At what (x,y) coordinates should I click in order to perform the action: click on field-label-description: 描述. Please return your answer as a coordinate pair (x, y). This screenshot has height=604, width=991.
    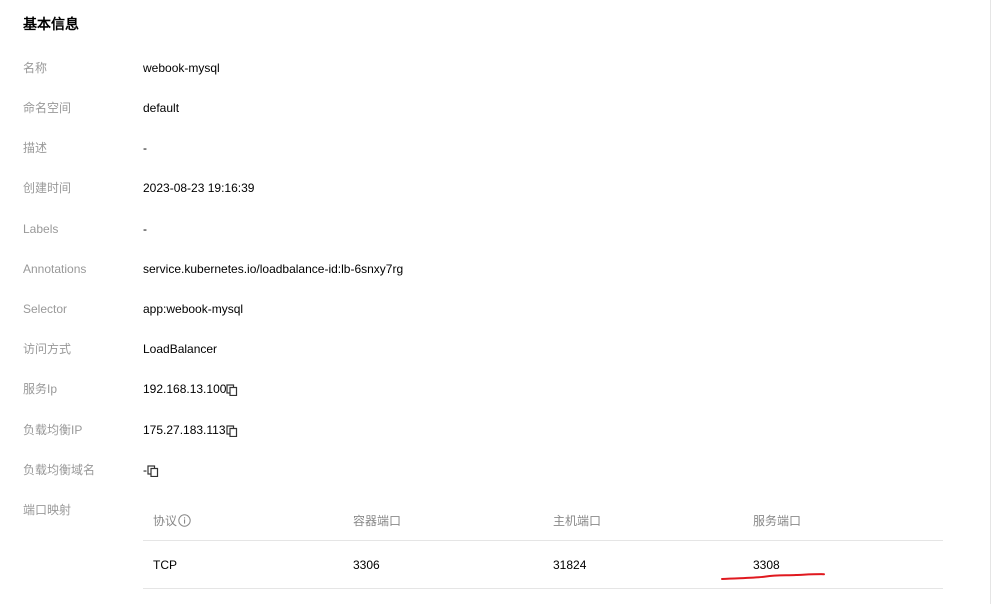
    Looking at the image, I should click on (35, 148).